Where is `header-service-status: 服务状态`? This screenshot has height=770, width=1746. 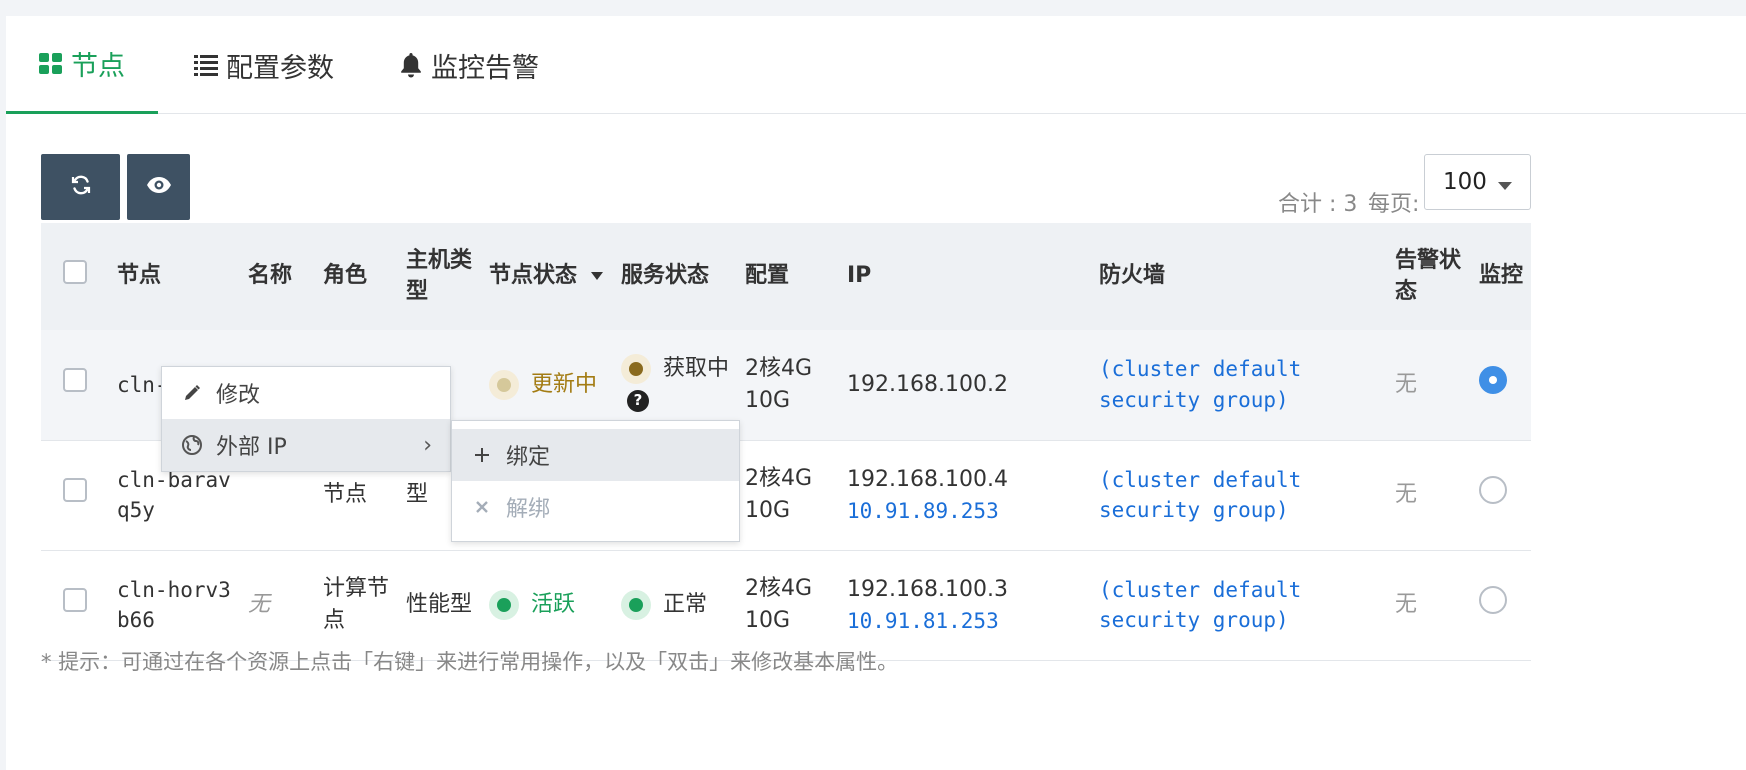 header-service-status: 服务状态 is located at coordinates (677, 276).